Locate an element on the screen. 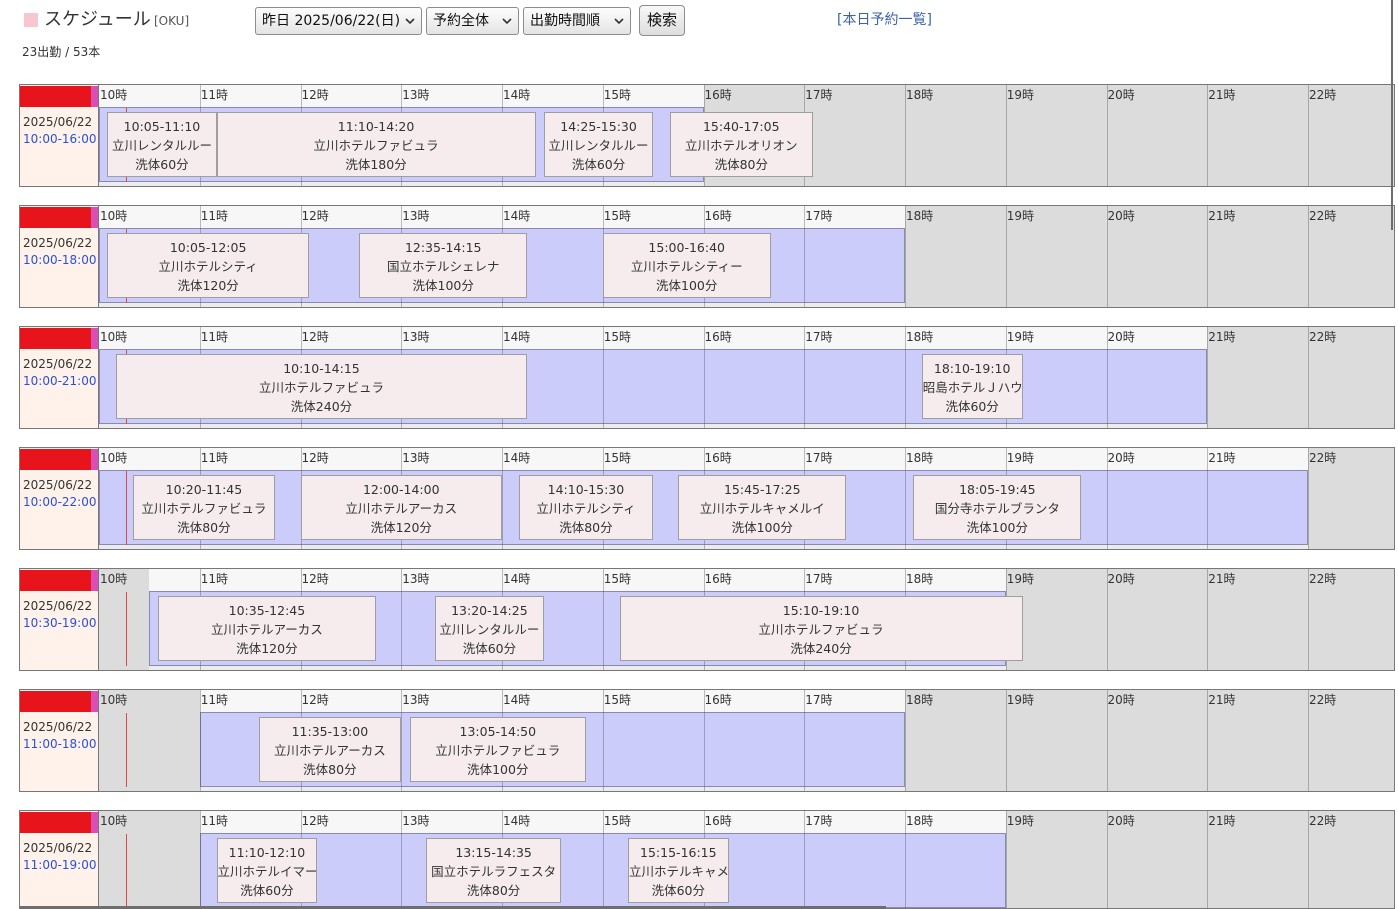 The height and width of the screenshot is (909, 1398). reservation-box: 15:45-17:25 立川ホテルキャメルイ 洗体100分 is located at coordinates (762, 507).